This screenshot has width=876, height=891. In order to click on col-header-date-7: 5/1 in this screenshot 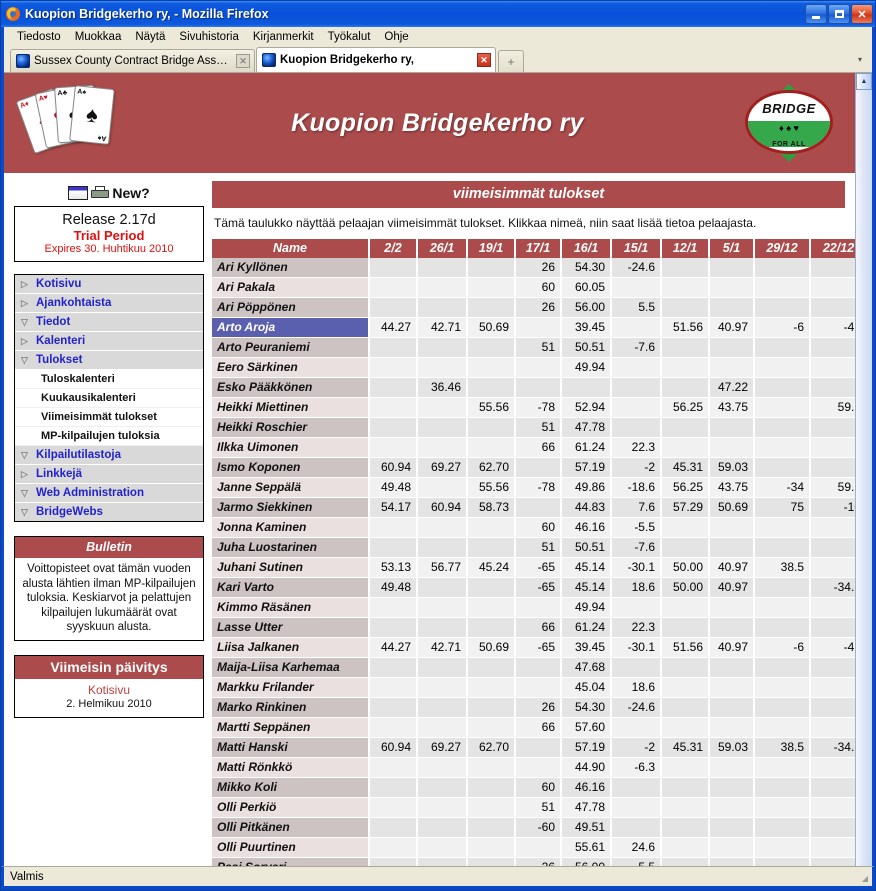, I will do `click(732, 248)`.